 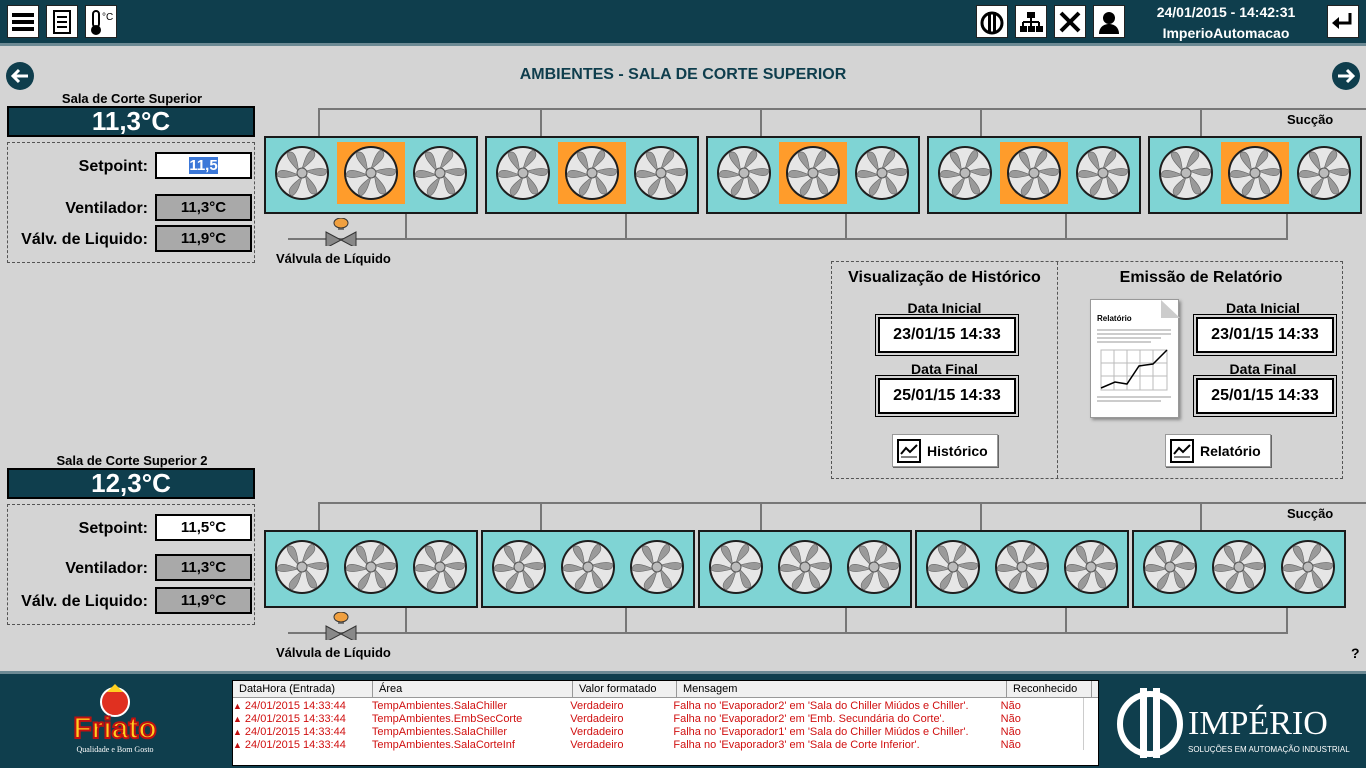 What do you see at coordinates (788, 239) in the screenshot?
I see `liquid-pipe` at bounding box center [788, 239].